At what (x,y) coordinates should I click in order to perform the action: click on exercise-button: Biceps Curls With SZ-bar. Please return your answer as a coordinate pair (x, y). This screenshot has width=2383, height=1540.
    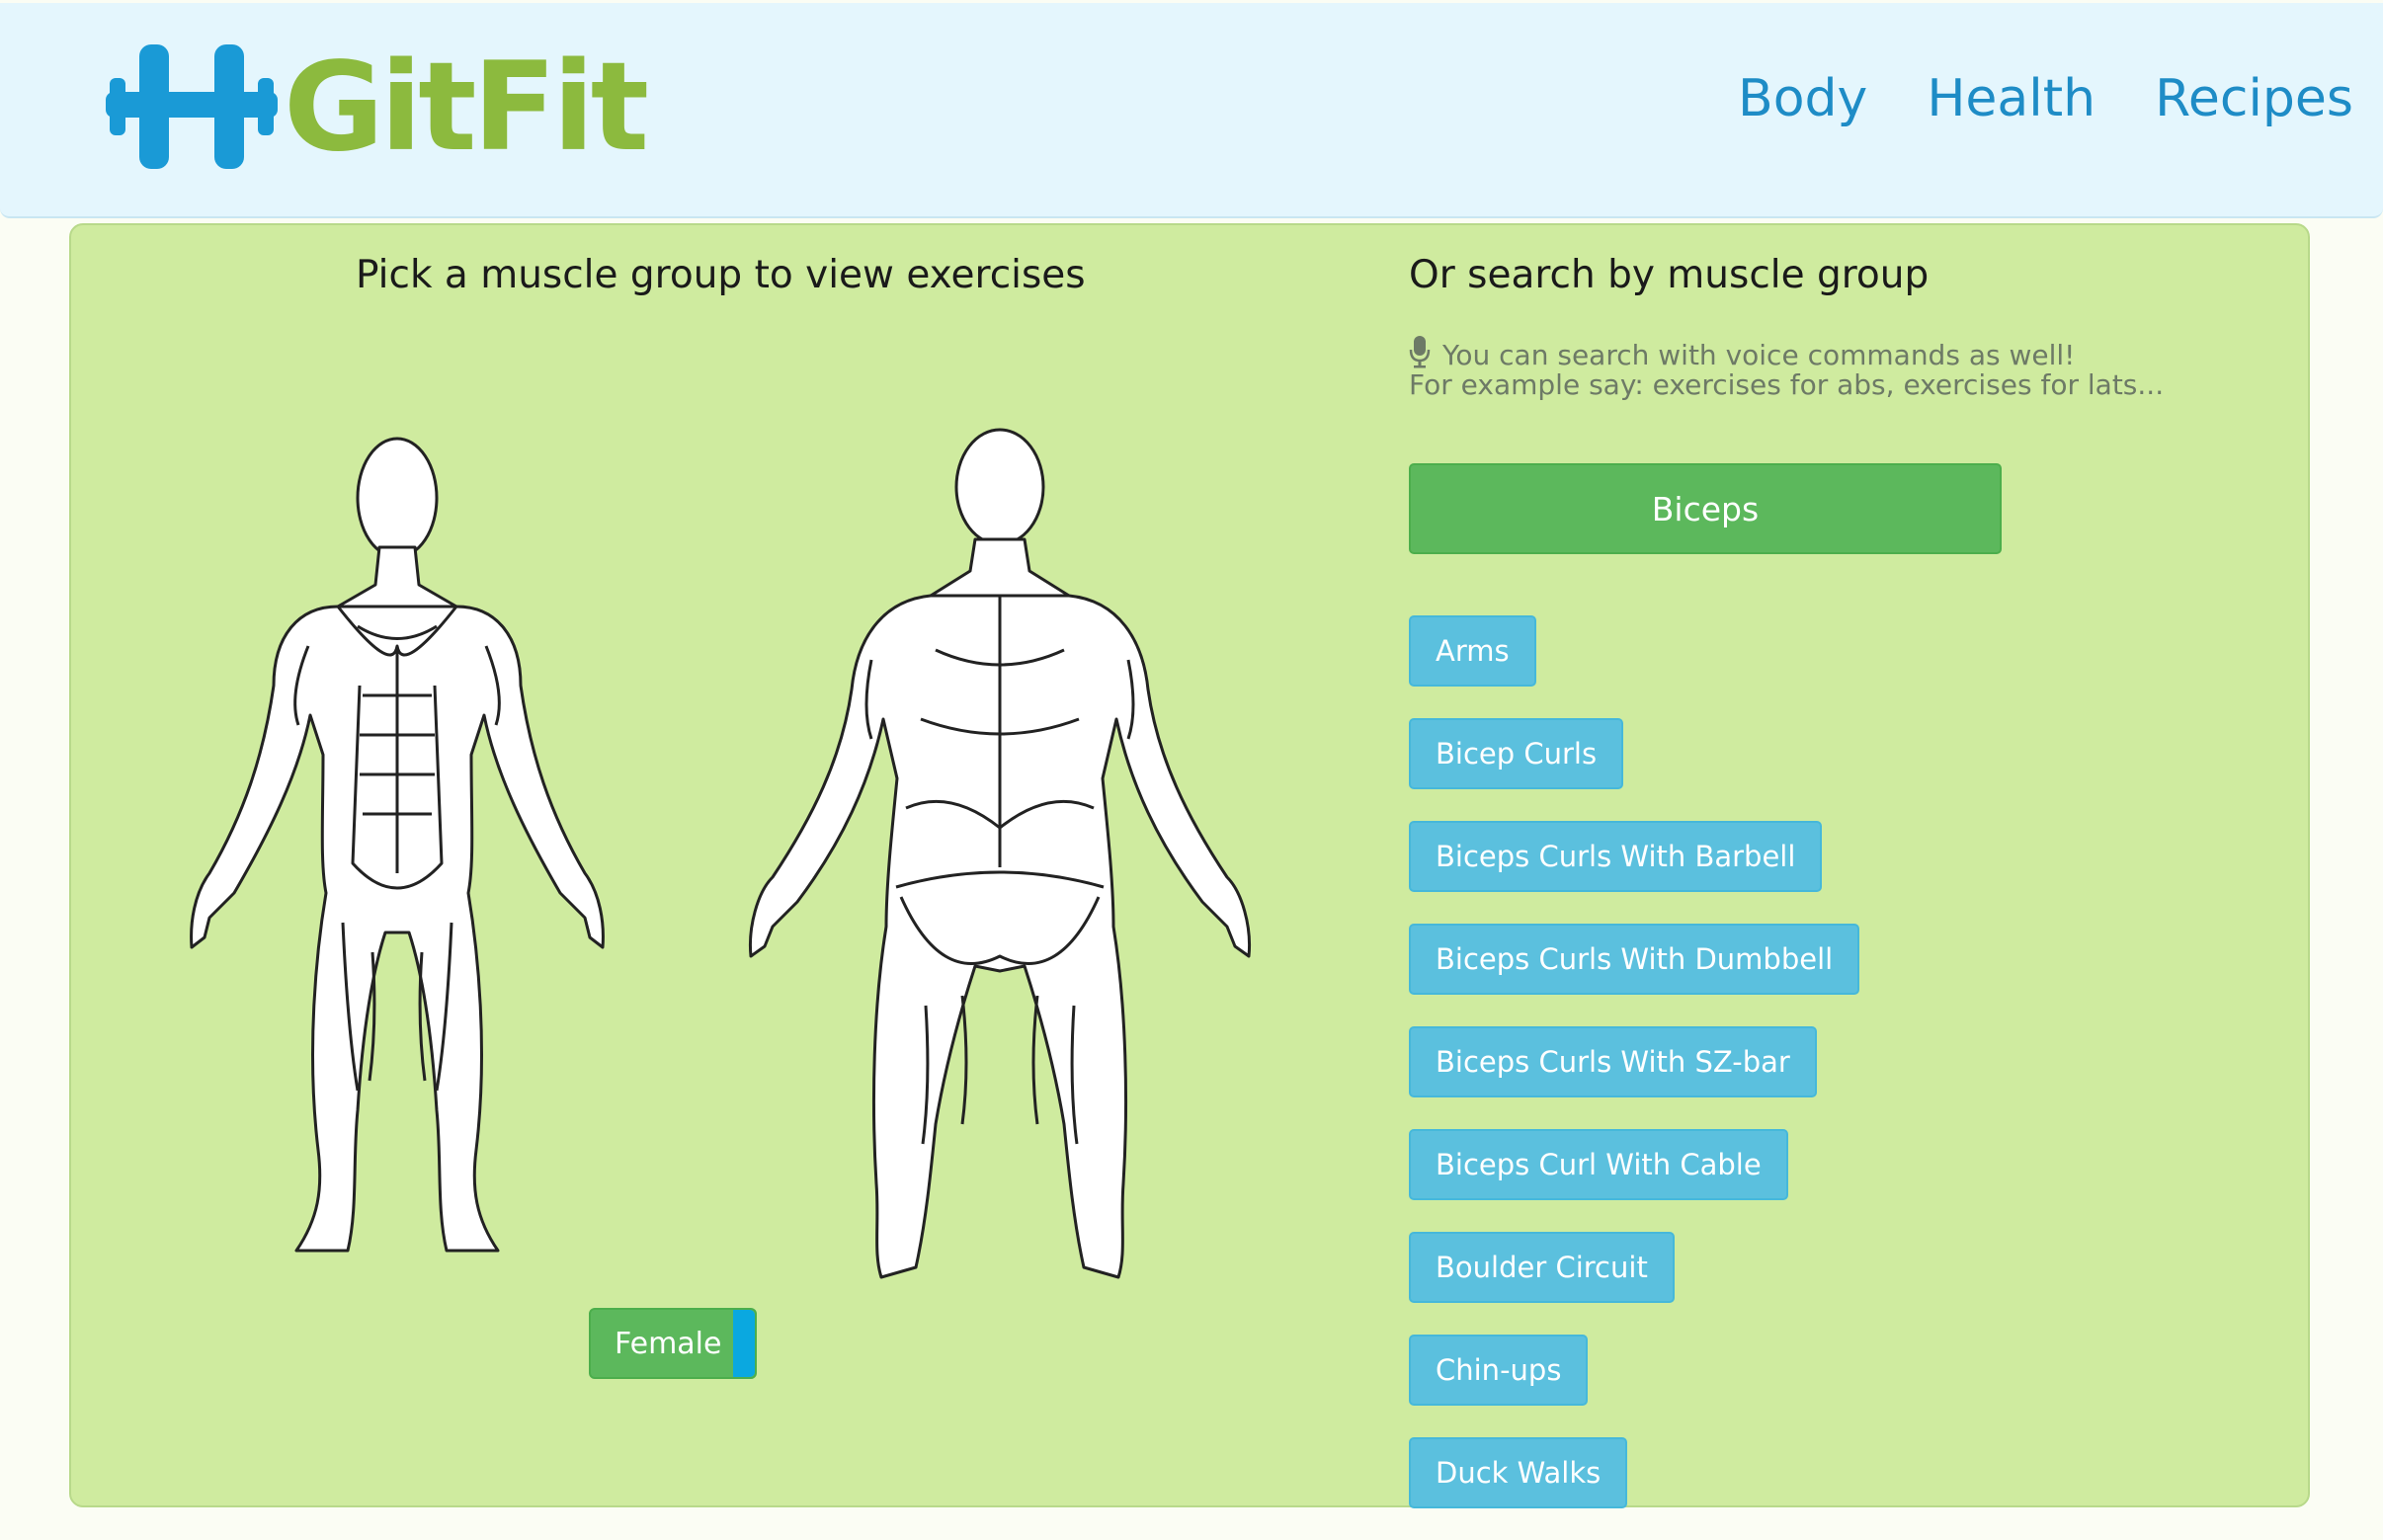
    Looking at the image, I should click on (1613, 1061).